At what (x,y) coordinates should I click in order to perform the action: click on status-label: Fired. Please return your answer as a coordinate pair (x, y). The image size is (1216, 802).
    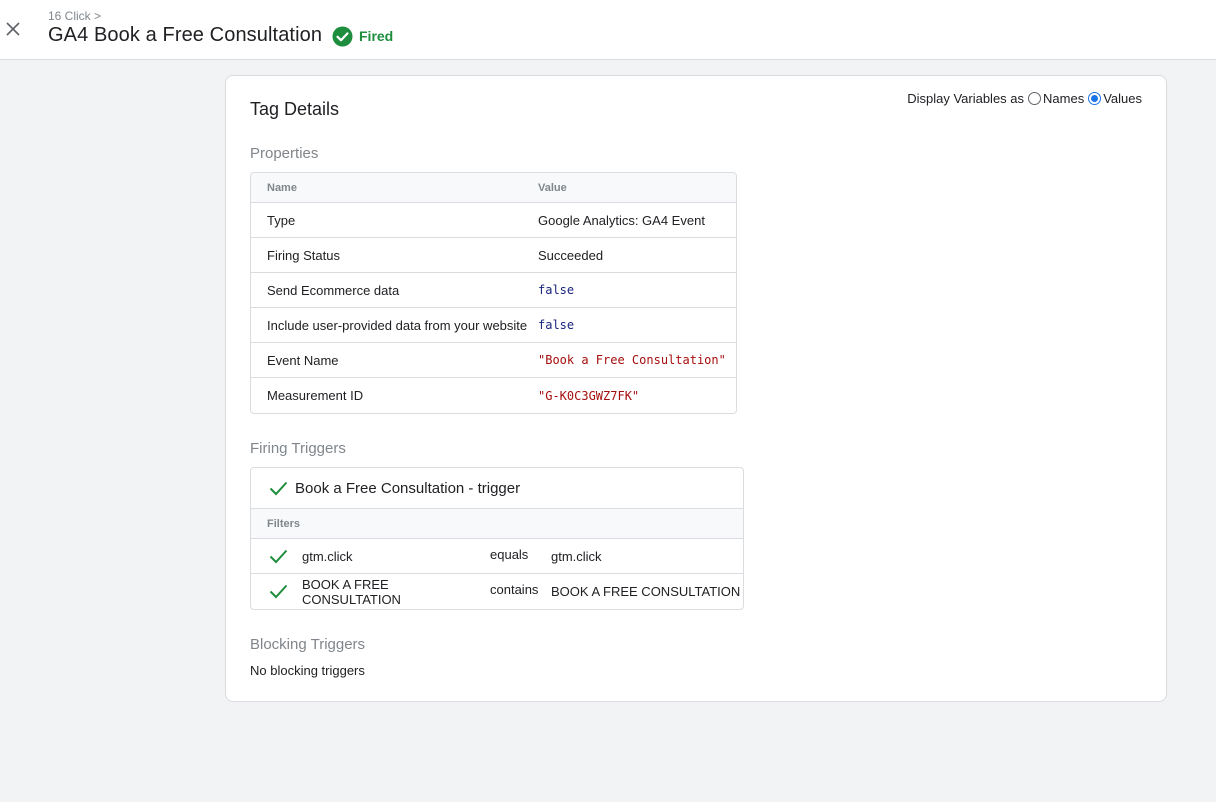
    Looking at the image, I should click on (376, 36).